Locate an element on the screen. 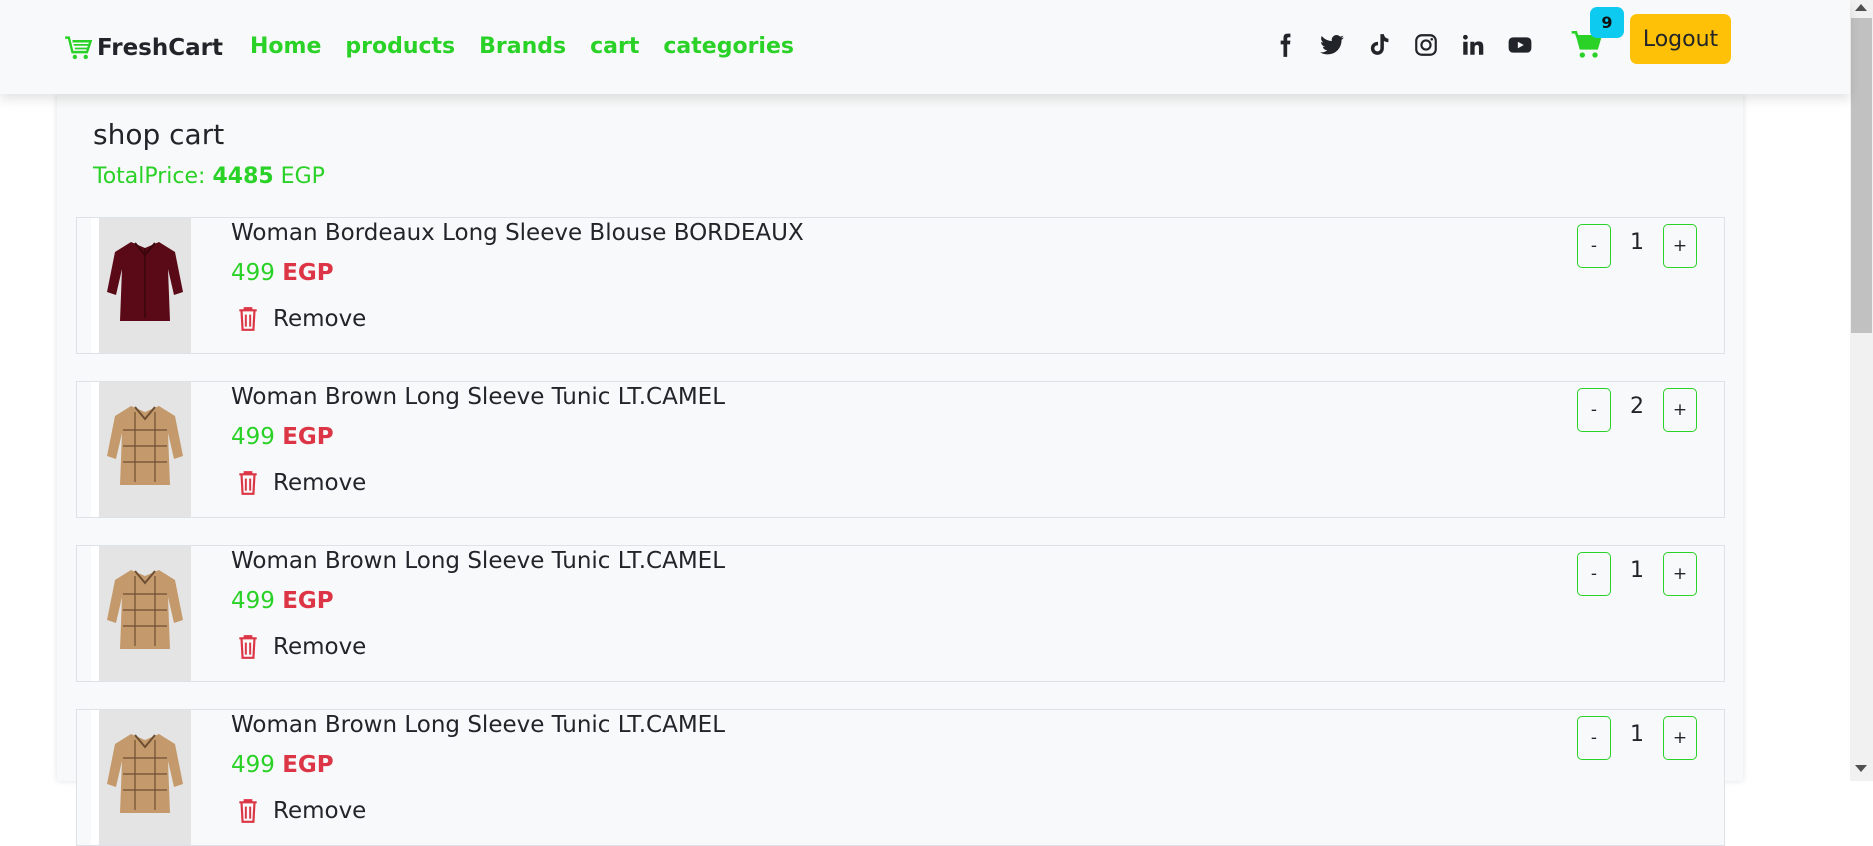 This screenshot has height=846, width=1873. total-price-label: TotalPrice: is located at coordinates (153, 176).